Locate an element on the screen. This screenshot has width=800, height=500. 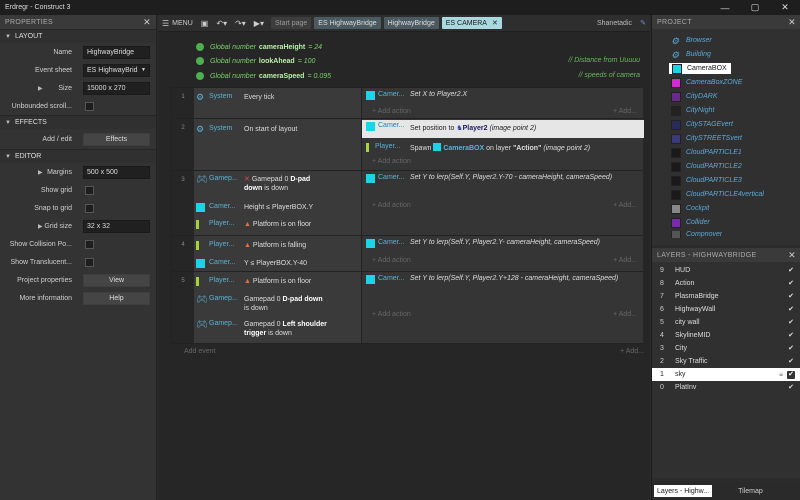
project-item: ⚙ Browser is located at coordinates (691, 40).